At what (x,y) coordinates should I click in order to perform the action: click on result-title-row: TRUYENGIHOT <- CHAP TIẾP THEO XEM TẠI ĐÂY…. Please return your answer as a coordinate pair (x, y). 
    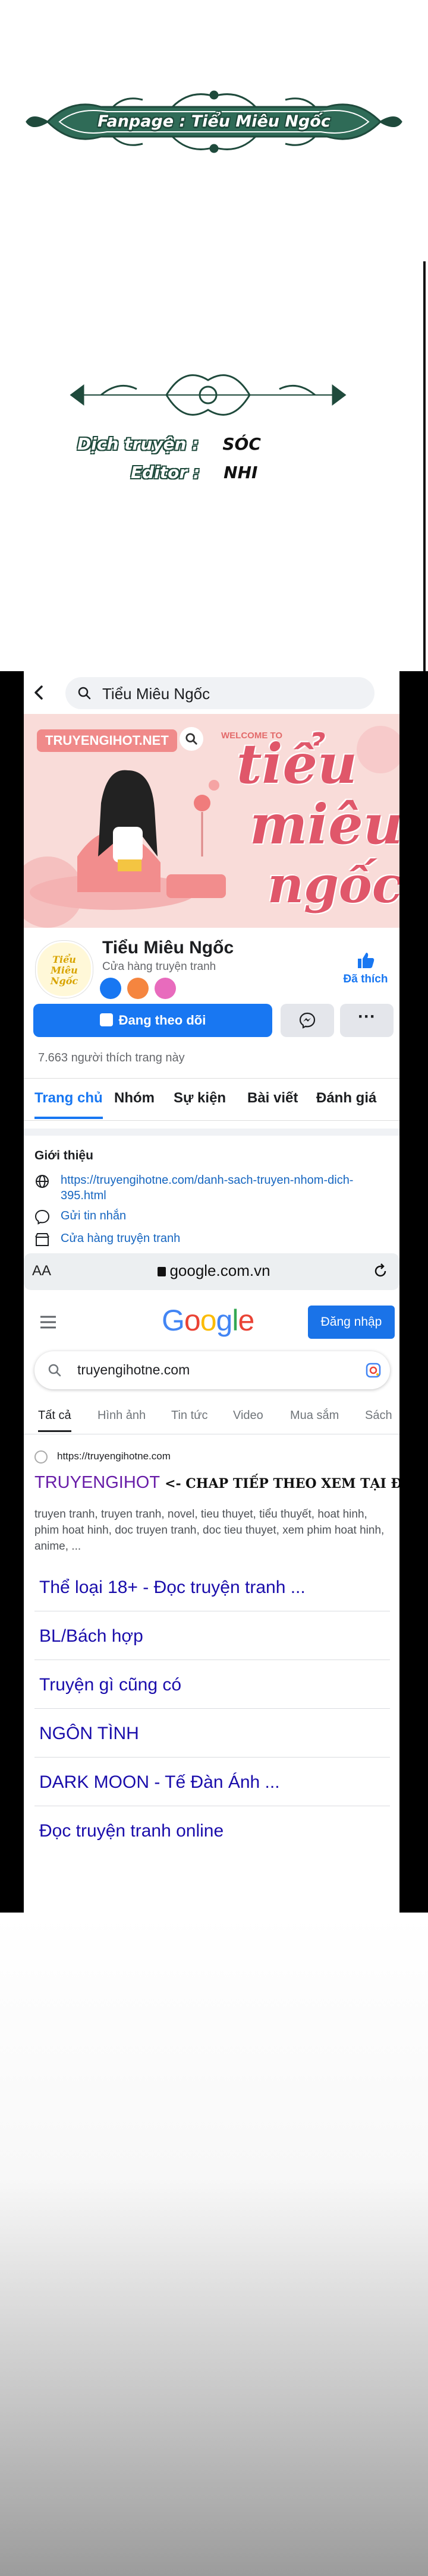
    Looking at the image, I should click on (216, 1483).